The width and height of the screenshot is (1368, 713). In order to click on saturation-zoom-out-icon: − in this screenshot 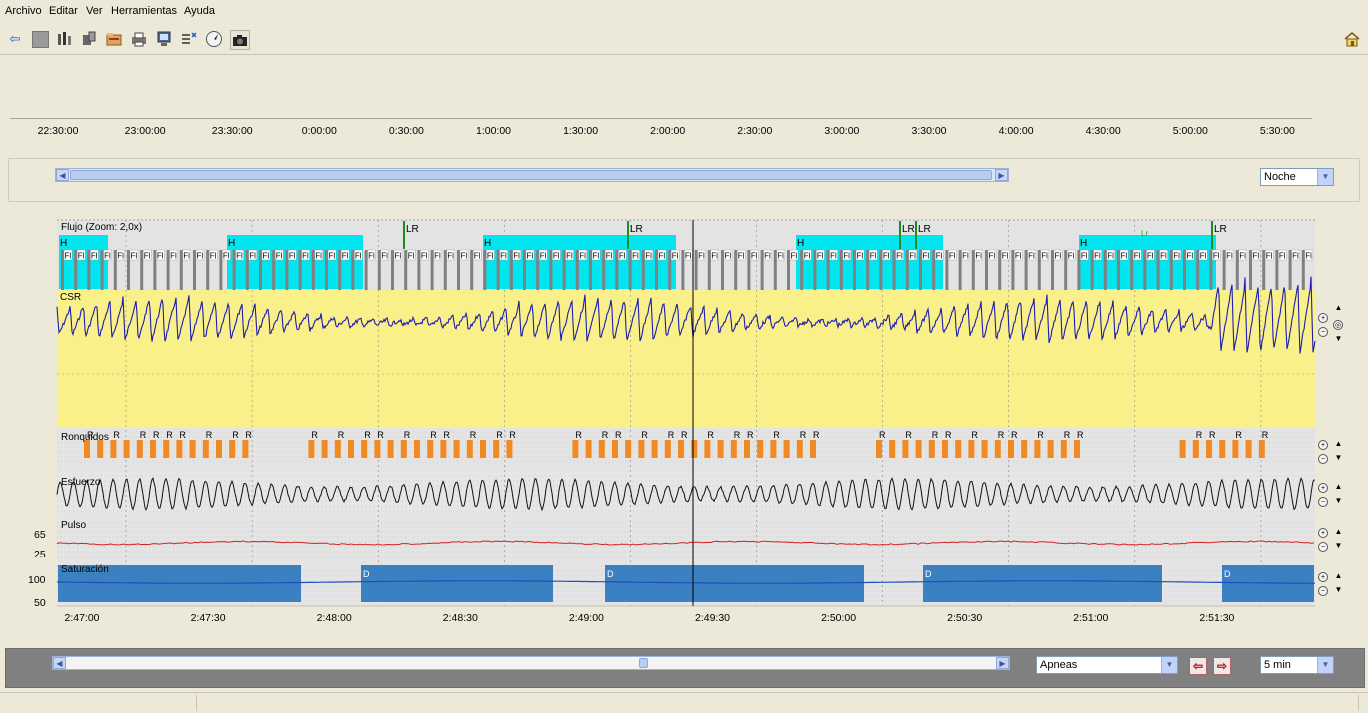, I will do `click(1323, 591)`.